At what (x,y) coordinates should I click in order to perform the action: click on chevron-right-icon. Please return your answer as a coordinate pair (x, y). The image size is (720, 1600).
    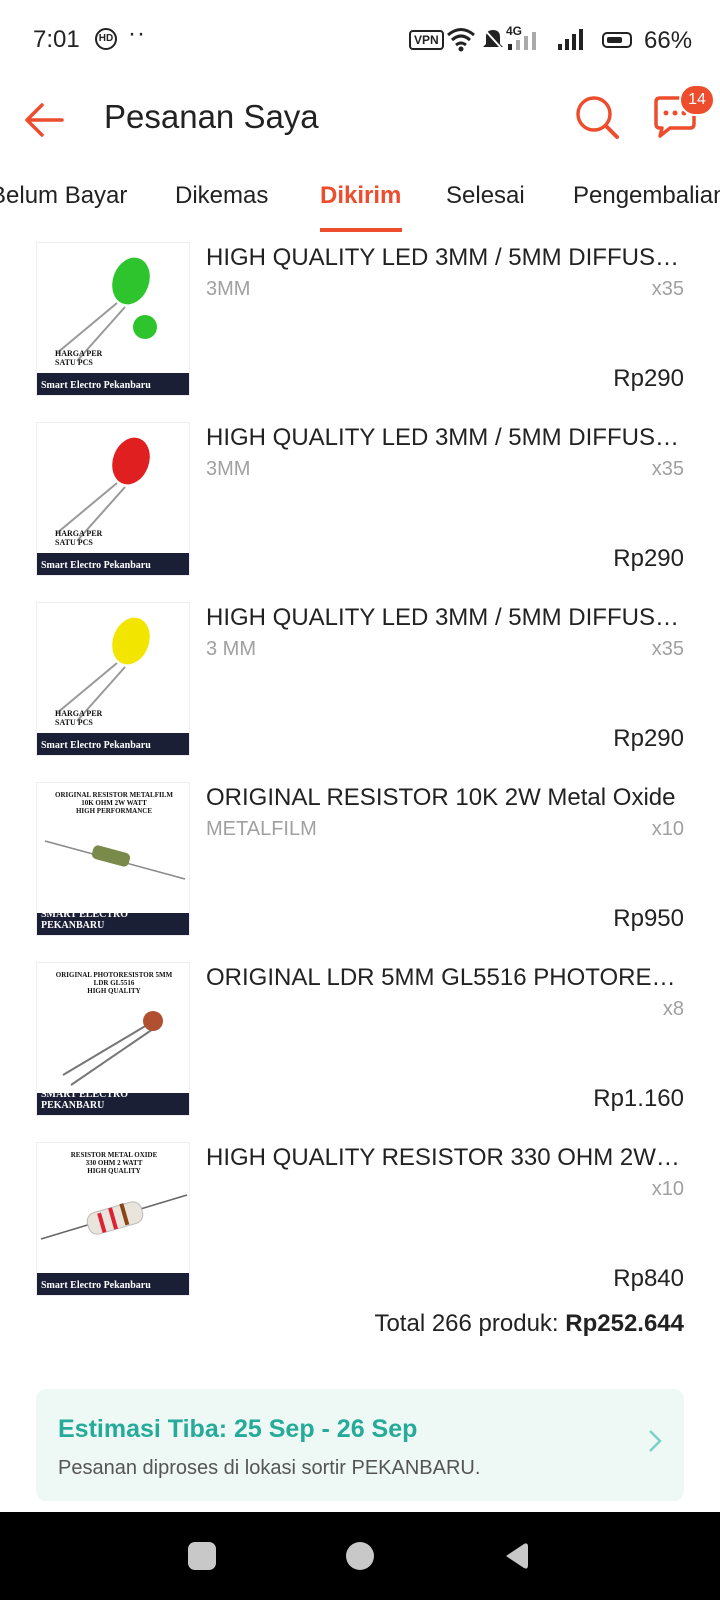
    Looking at the image, I should click on (655, 1441).